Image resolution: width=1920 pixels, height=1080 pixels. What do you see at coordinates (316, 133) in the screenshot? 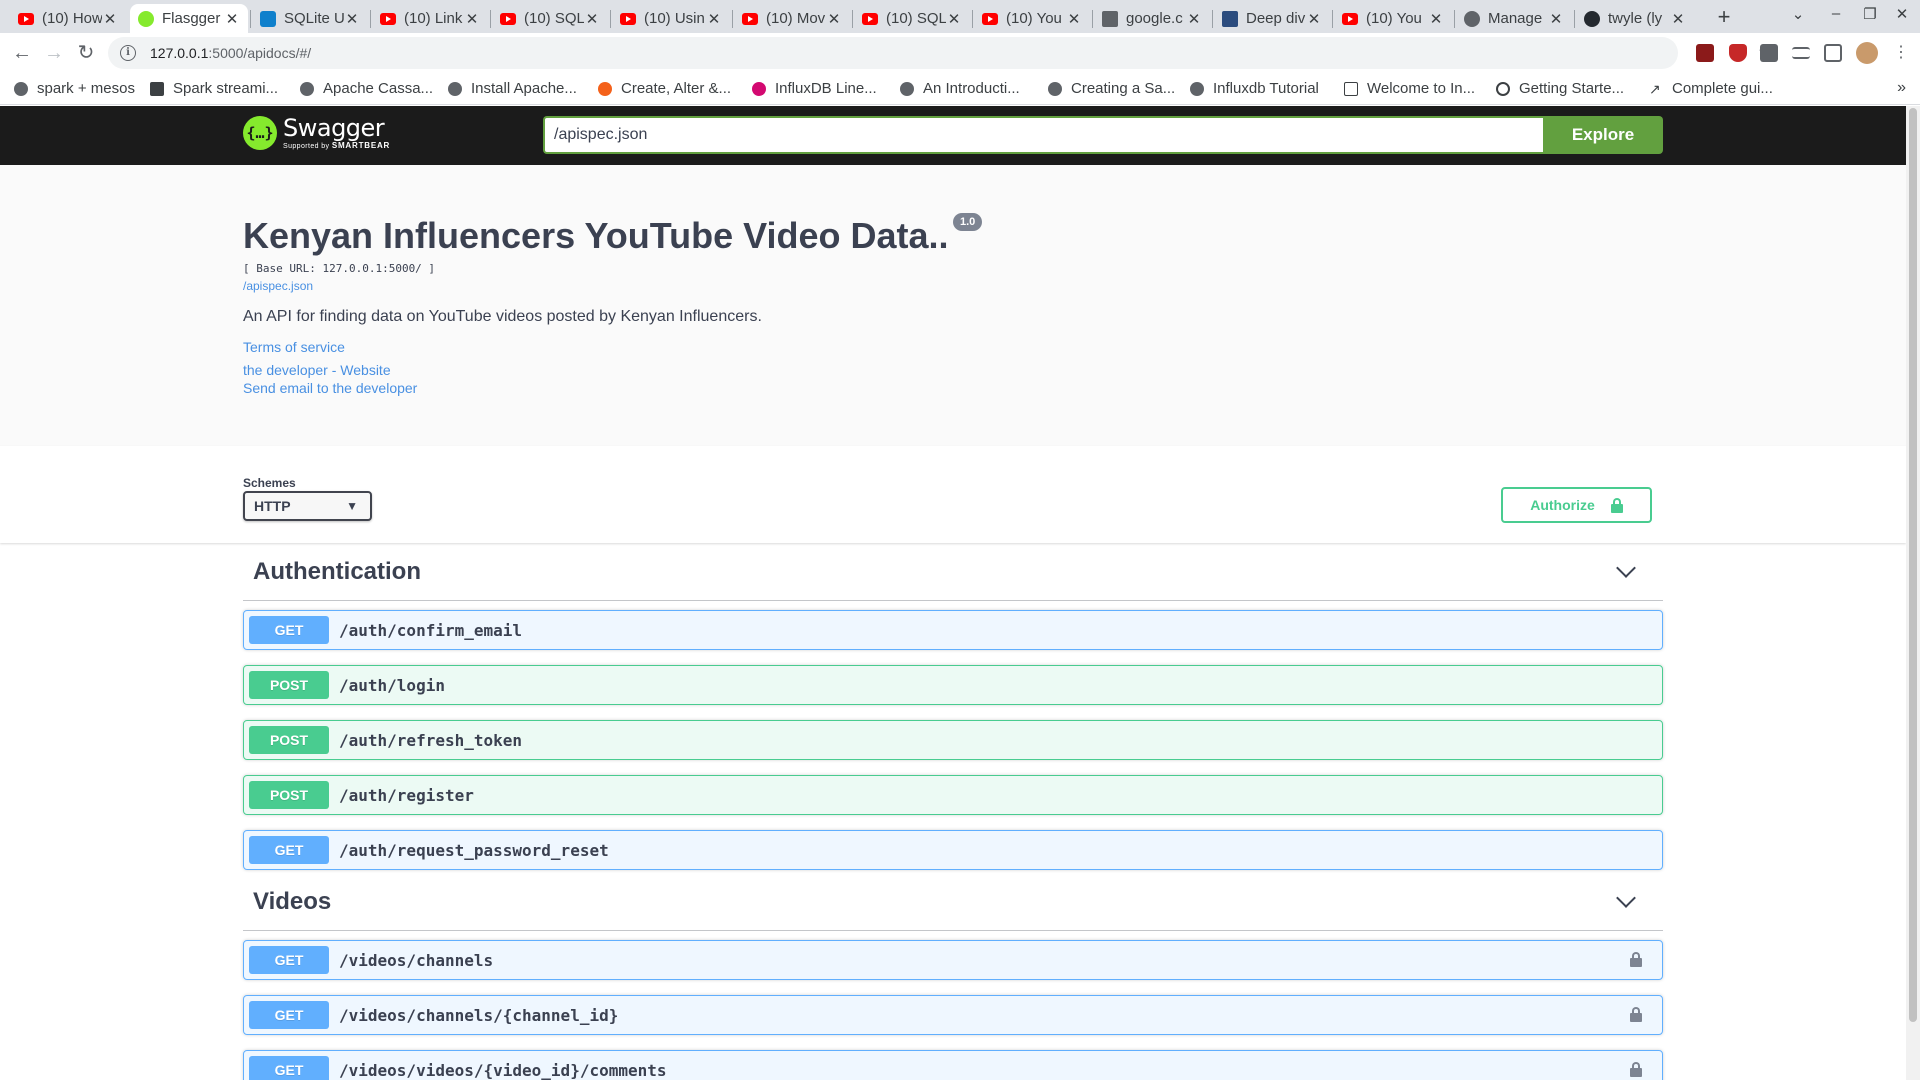
I see `swagger-logo: {…} Swagger Supported by SMARTBEAR` at bounding box center [316, 133].